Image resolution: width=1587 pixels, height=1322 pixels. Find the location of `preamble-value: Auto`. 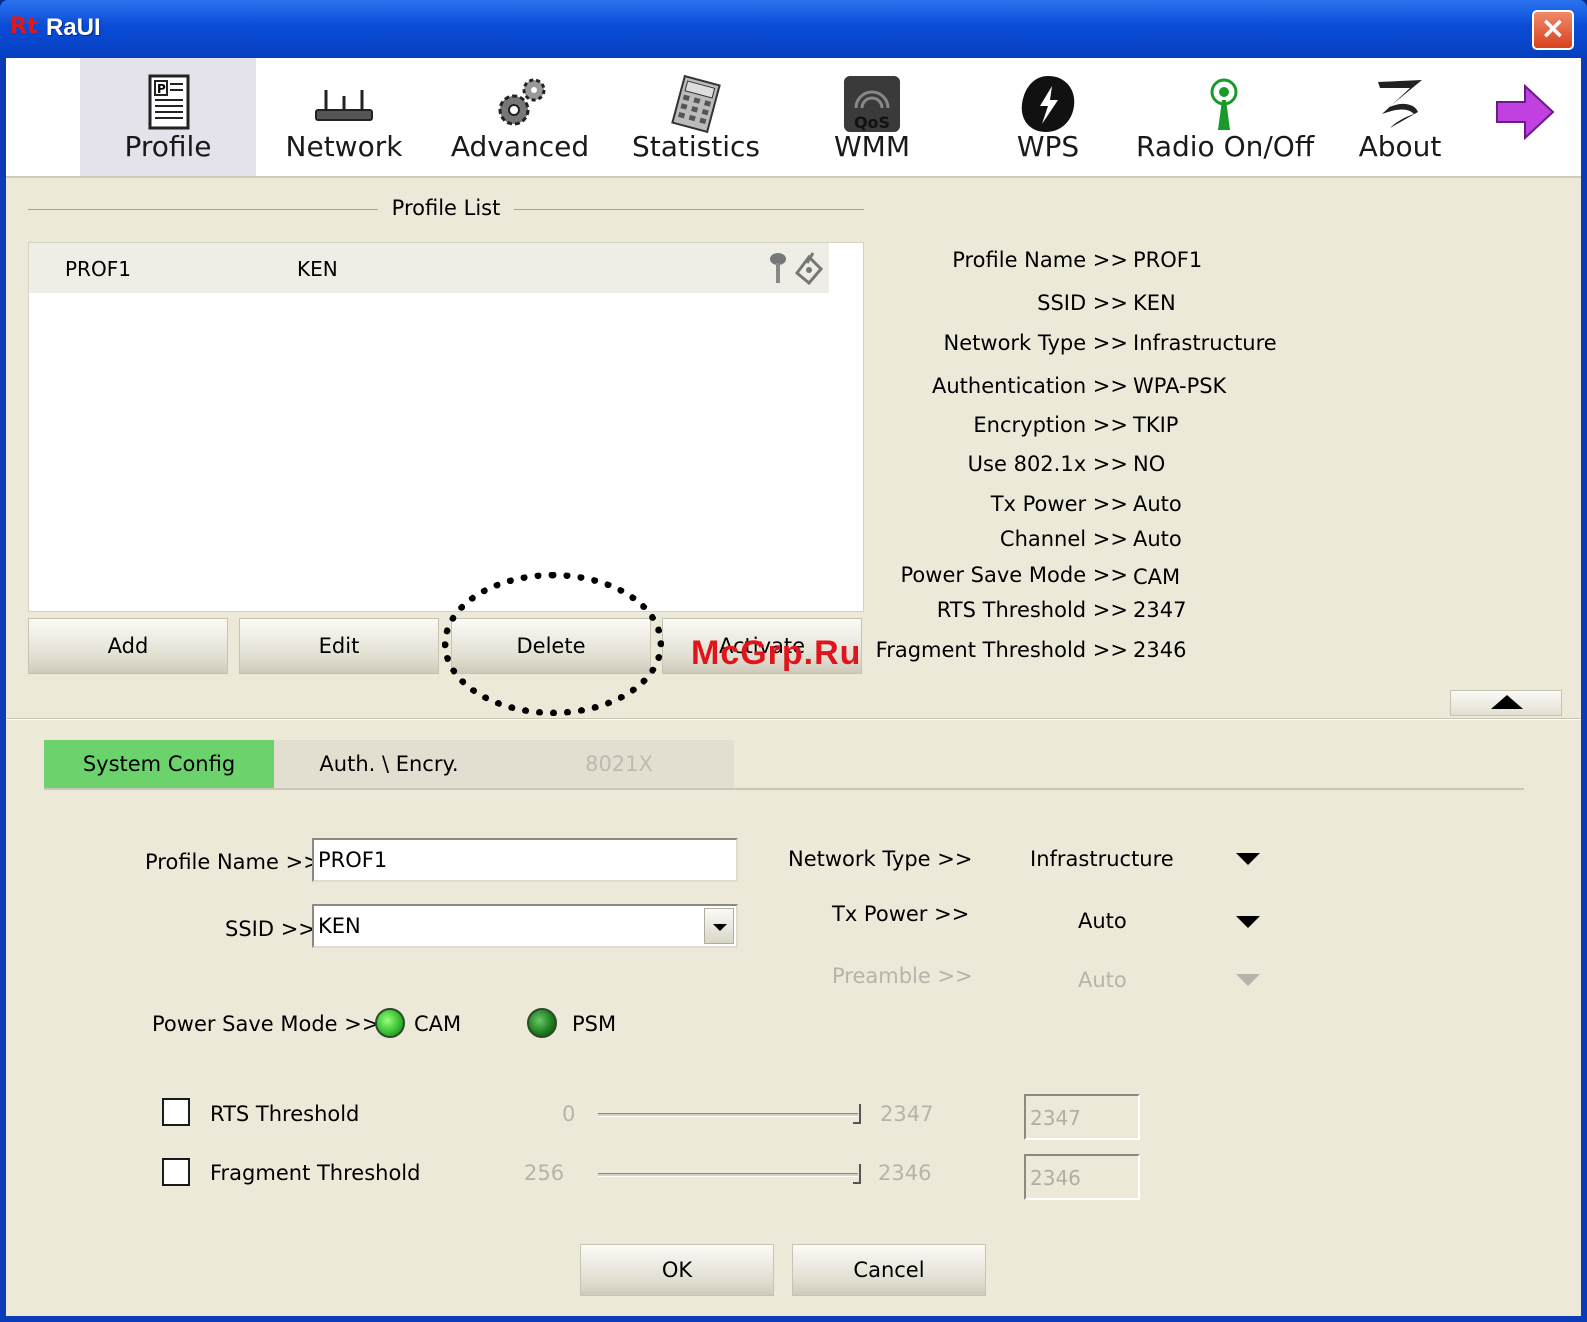

preamble-value: Auto is located at coordinates (1102, 980).